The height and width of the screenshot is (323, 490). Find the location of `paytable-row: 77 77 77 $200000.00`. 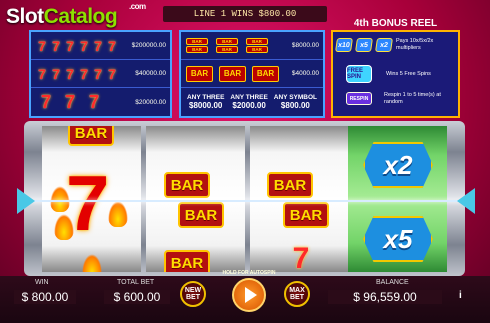

paytable-row: 77 77 77 $200000.00 is located at coordinates (100, 46).